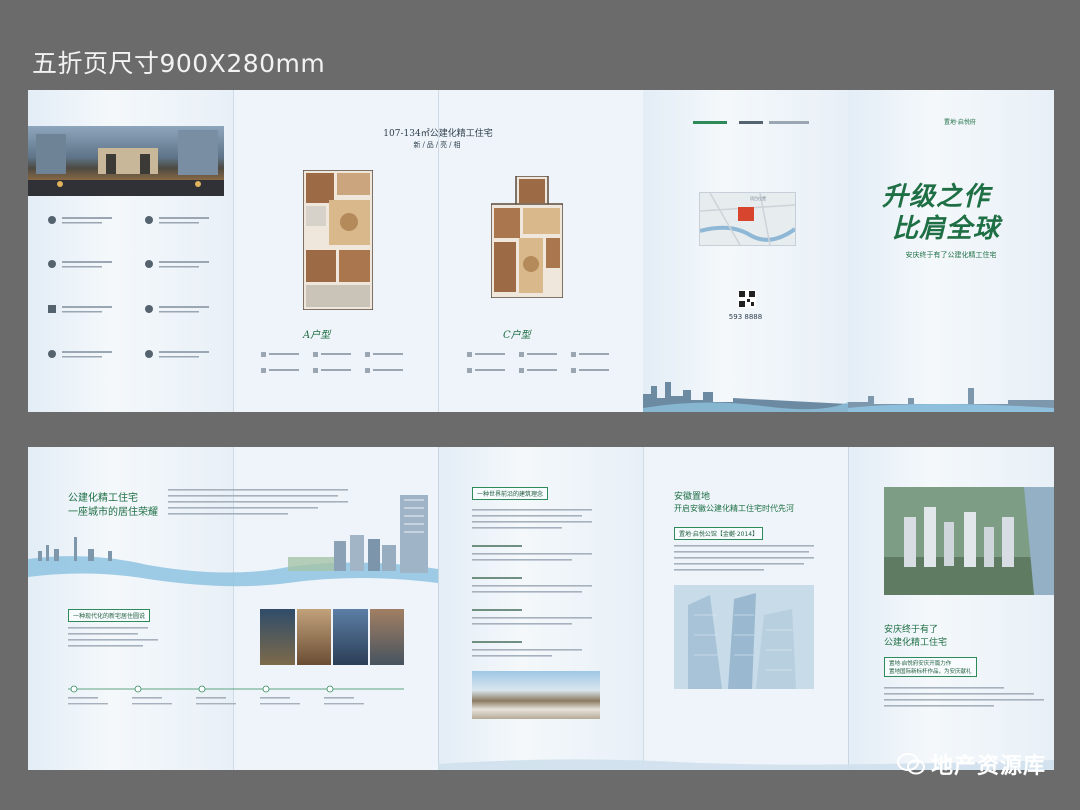 The image size is (1080, 810). Describe the element at coordinates (745, 317) in the screenshot. I see `phone-number: 593 8888` at that location.